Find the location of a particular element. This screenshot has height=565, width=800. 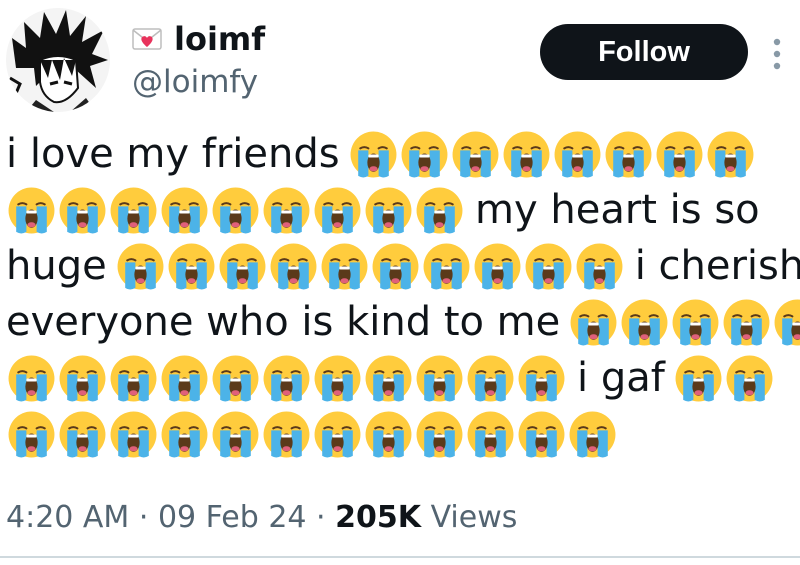

tweet-meta: 4:20 AM · 09 Feb 24 · 205K Views is located at coordinates (261, 518).